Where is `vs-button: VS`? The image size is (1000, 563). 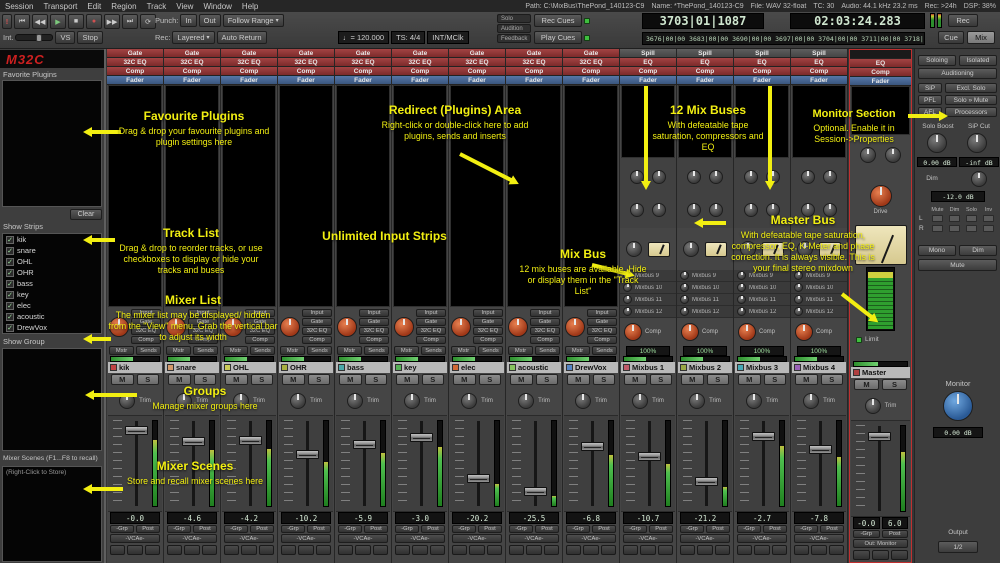 vs-button: VS is located at coordinates (65, 37).